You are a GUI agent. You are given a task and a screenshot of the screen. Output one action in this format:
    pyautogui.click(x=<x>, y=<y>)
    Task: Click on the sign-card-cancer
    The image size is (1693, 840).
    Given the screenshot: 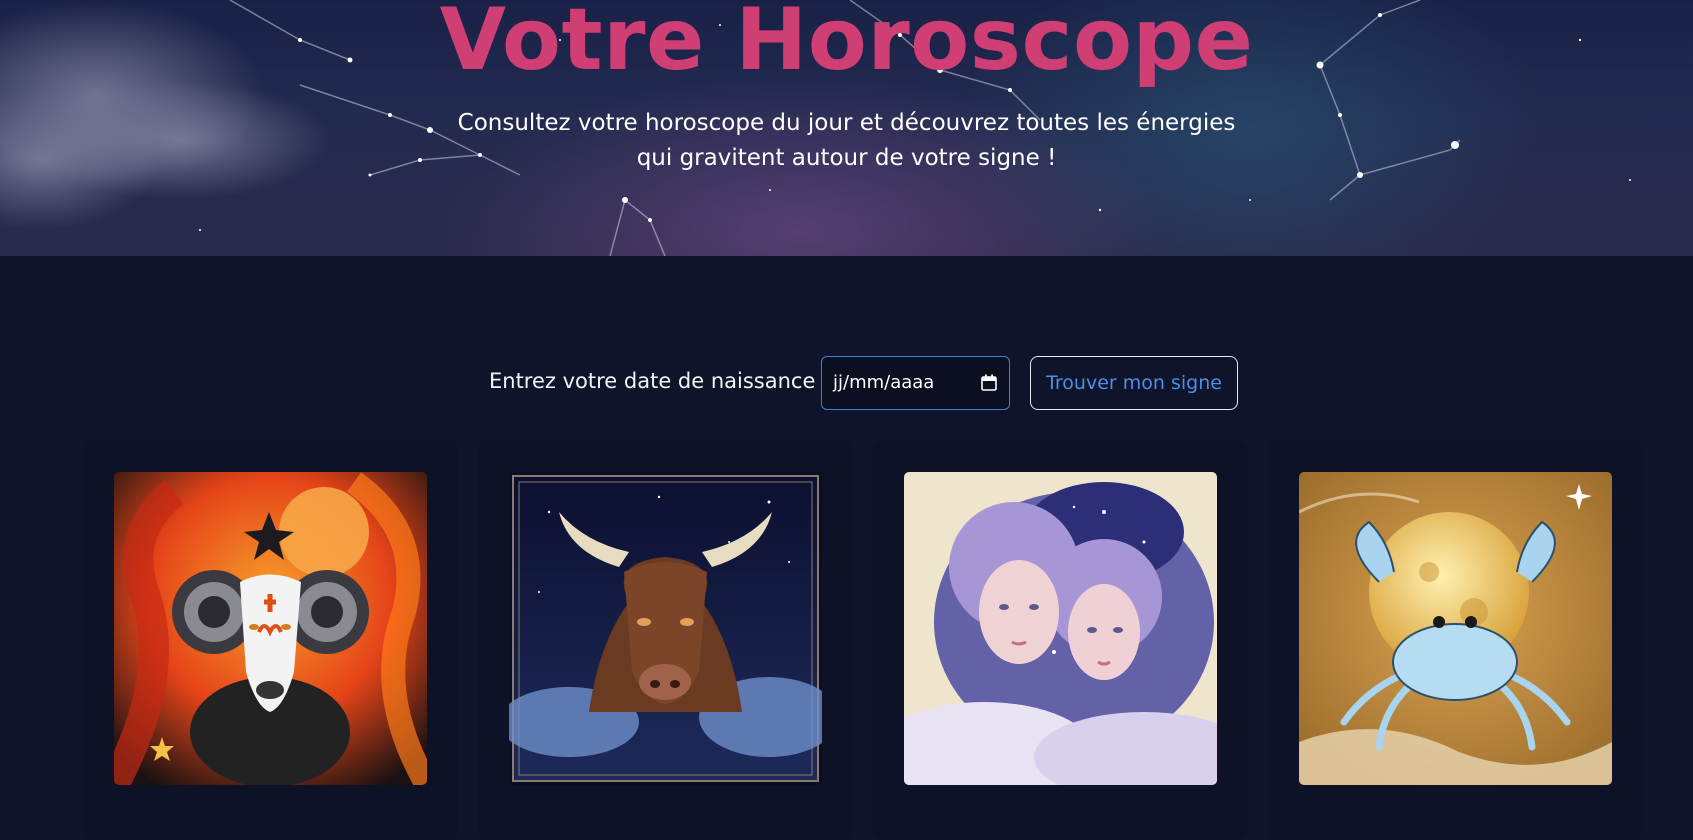 What is the action you would take?
    pyautogui.click(x=1455, y=640)
    